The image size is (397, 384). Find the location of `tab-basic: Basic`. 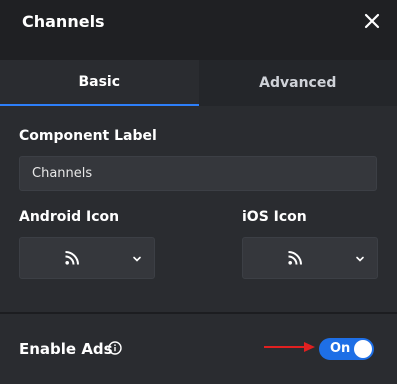

tab-basic: Basic is located at coordinates (99, 83).